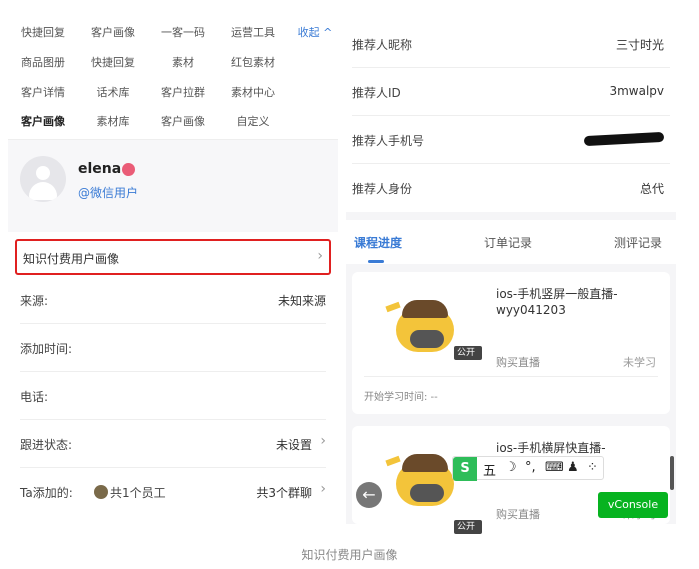 Image resolution: width=699 pixels, height=569 pixels. I want to click on row-source-label: 来源:, so click(34, 301).